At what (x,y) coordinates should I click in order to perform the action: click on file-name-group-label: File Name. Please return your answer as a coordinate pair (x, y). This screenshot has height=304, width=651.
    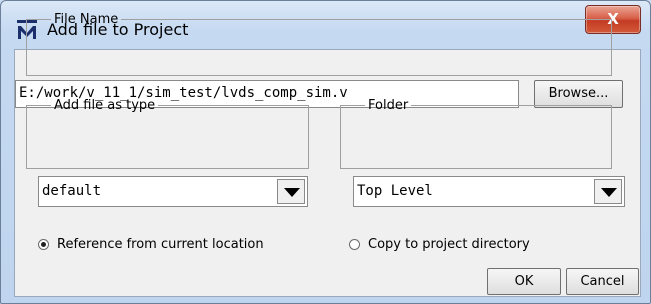
    Looking at the image, I should click on (86, 19).